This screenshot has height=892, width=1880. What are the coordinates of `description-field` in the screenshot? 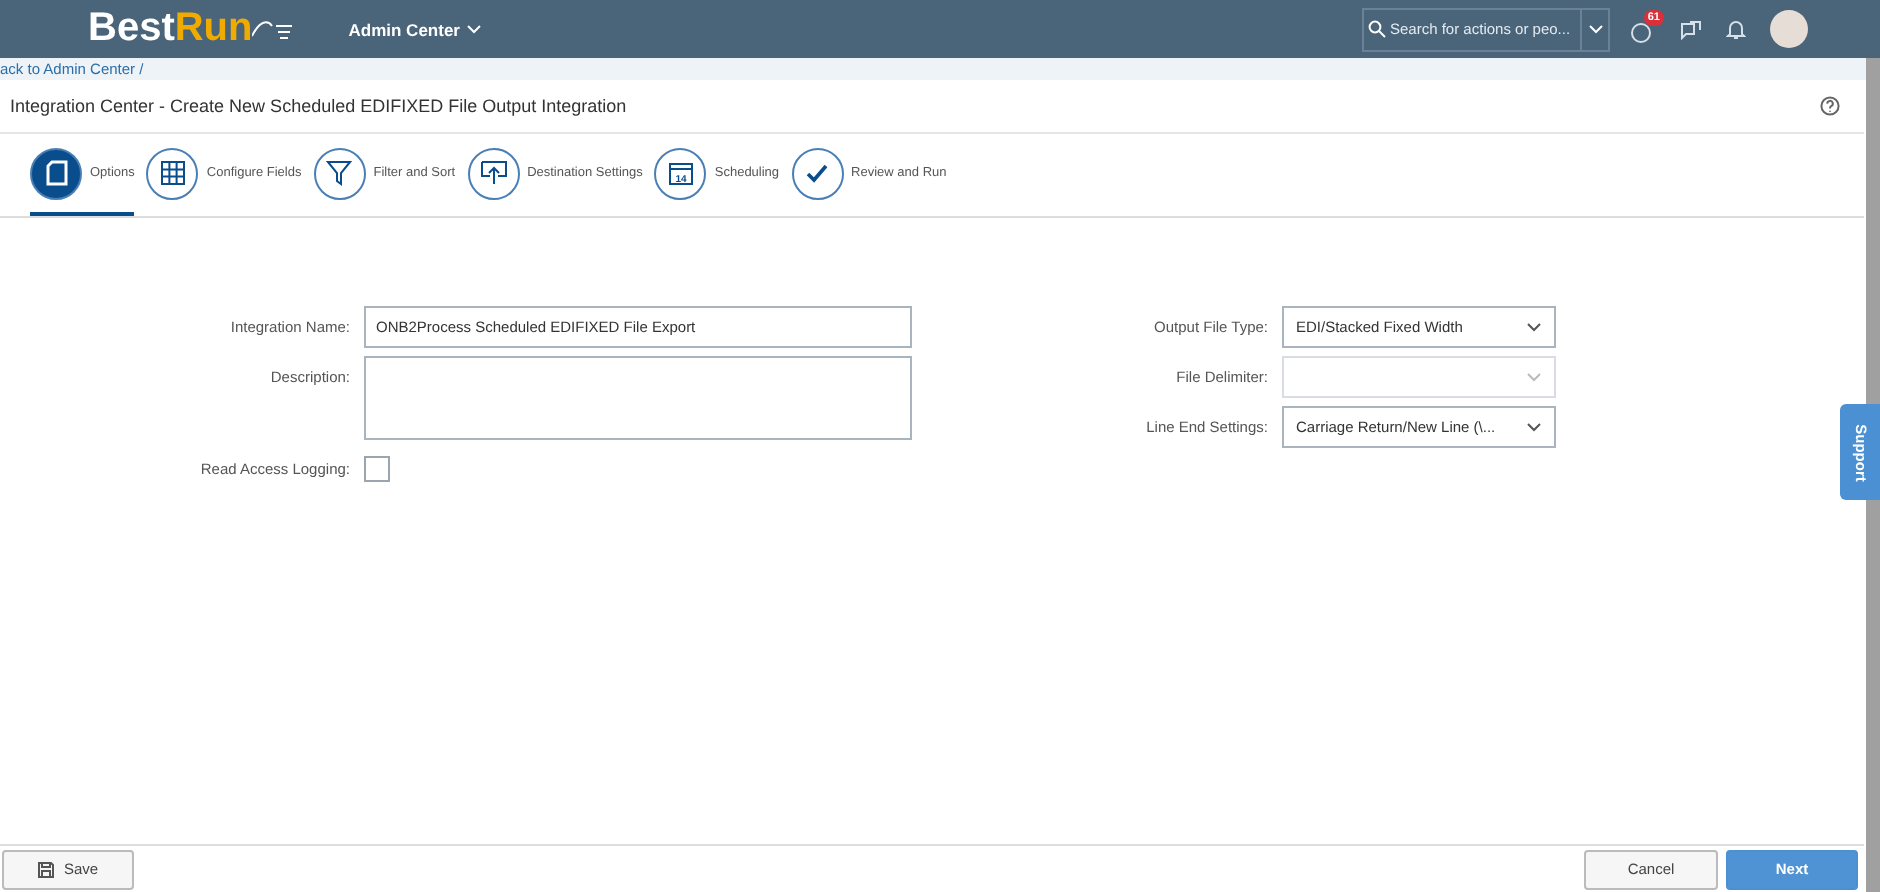 It's located at (638, 398).